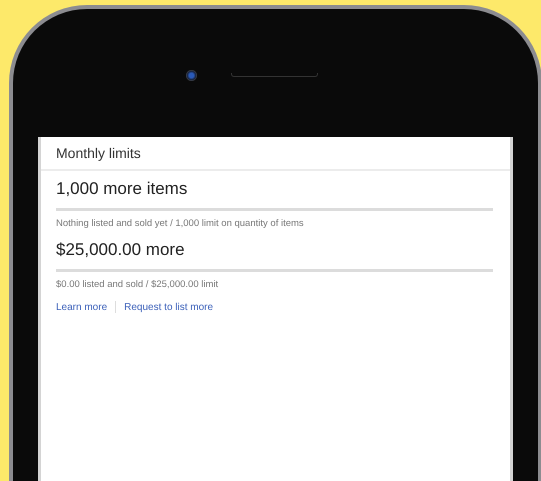 The image size is (541, 481). Describe the element at coordinates (98, 153) in the screenshot. I see `section-title: Monthly limits` at that location.